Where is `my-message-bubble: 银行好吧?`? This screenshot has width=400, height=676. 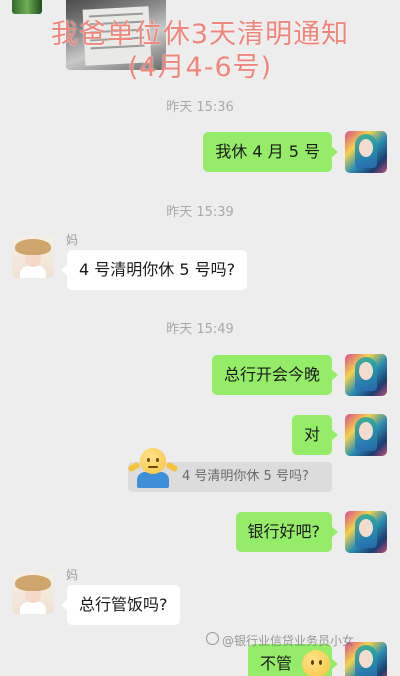 my-message-bubble: 银行好吧? is located at coordinates (286, 532).